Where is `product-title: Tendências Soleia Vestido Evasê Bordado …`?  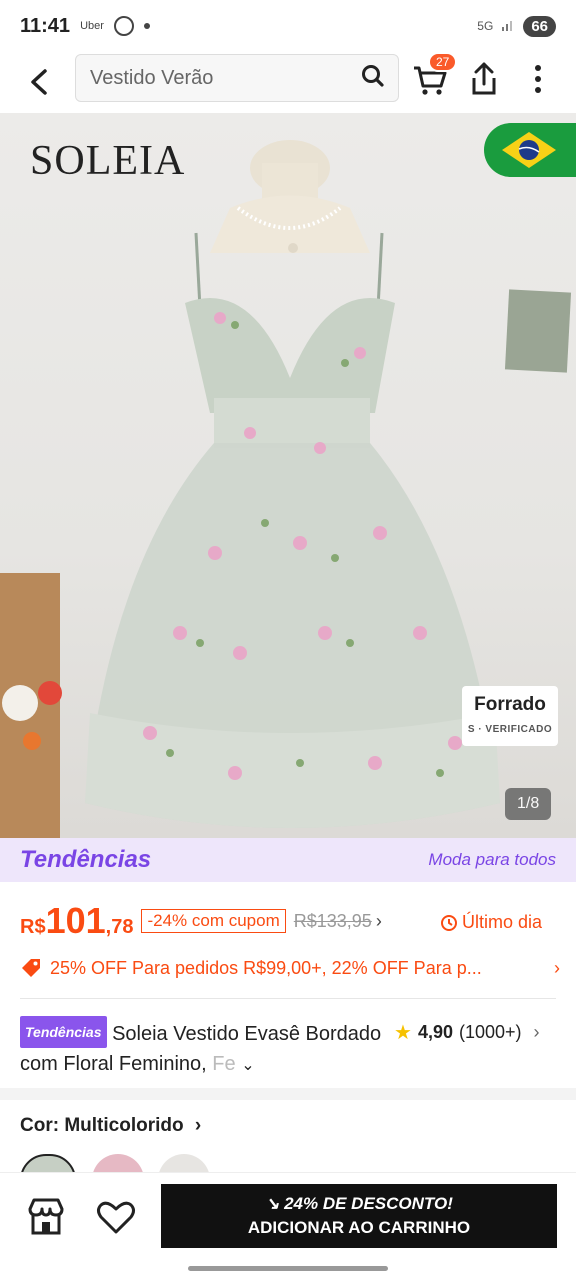
product-title: Tendências Soleia Vestido Evasê Bordado … is located at coordinates (205, 1048).